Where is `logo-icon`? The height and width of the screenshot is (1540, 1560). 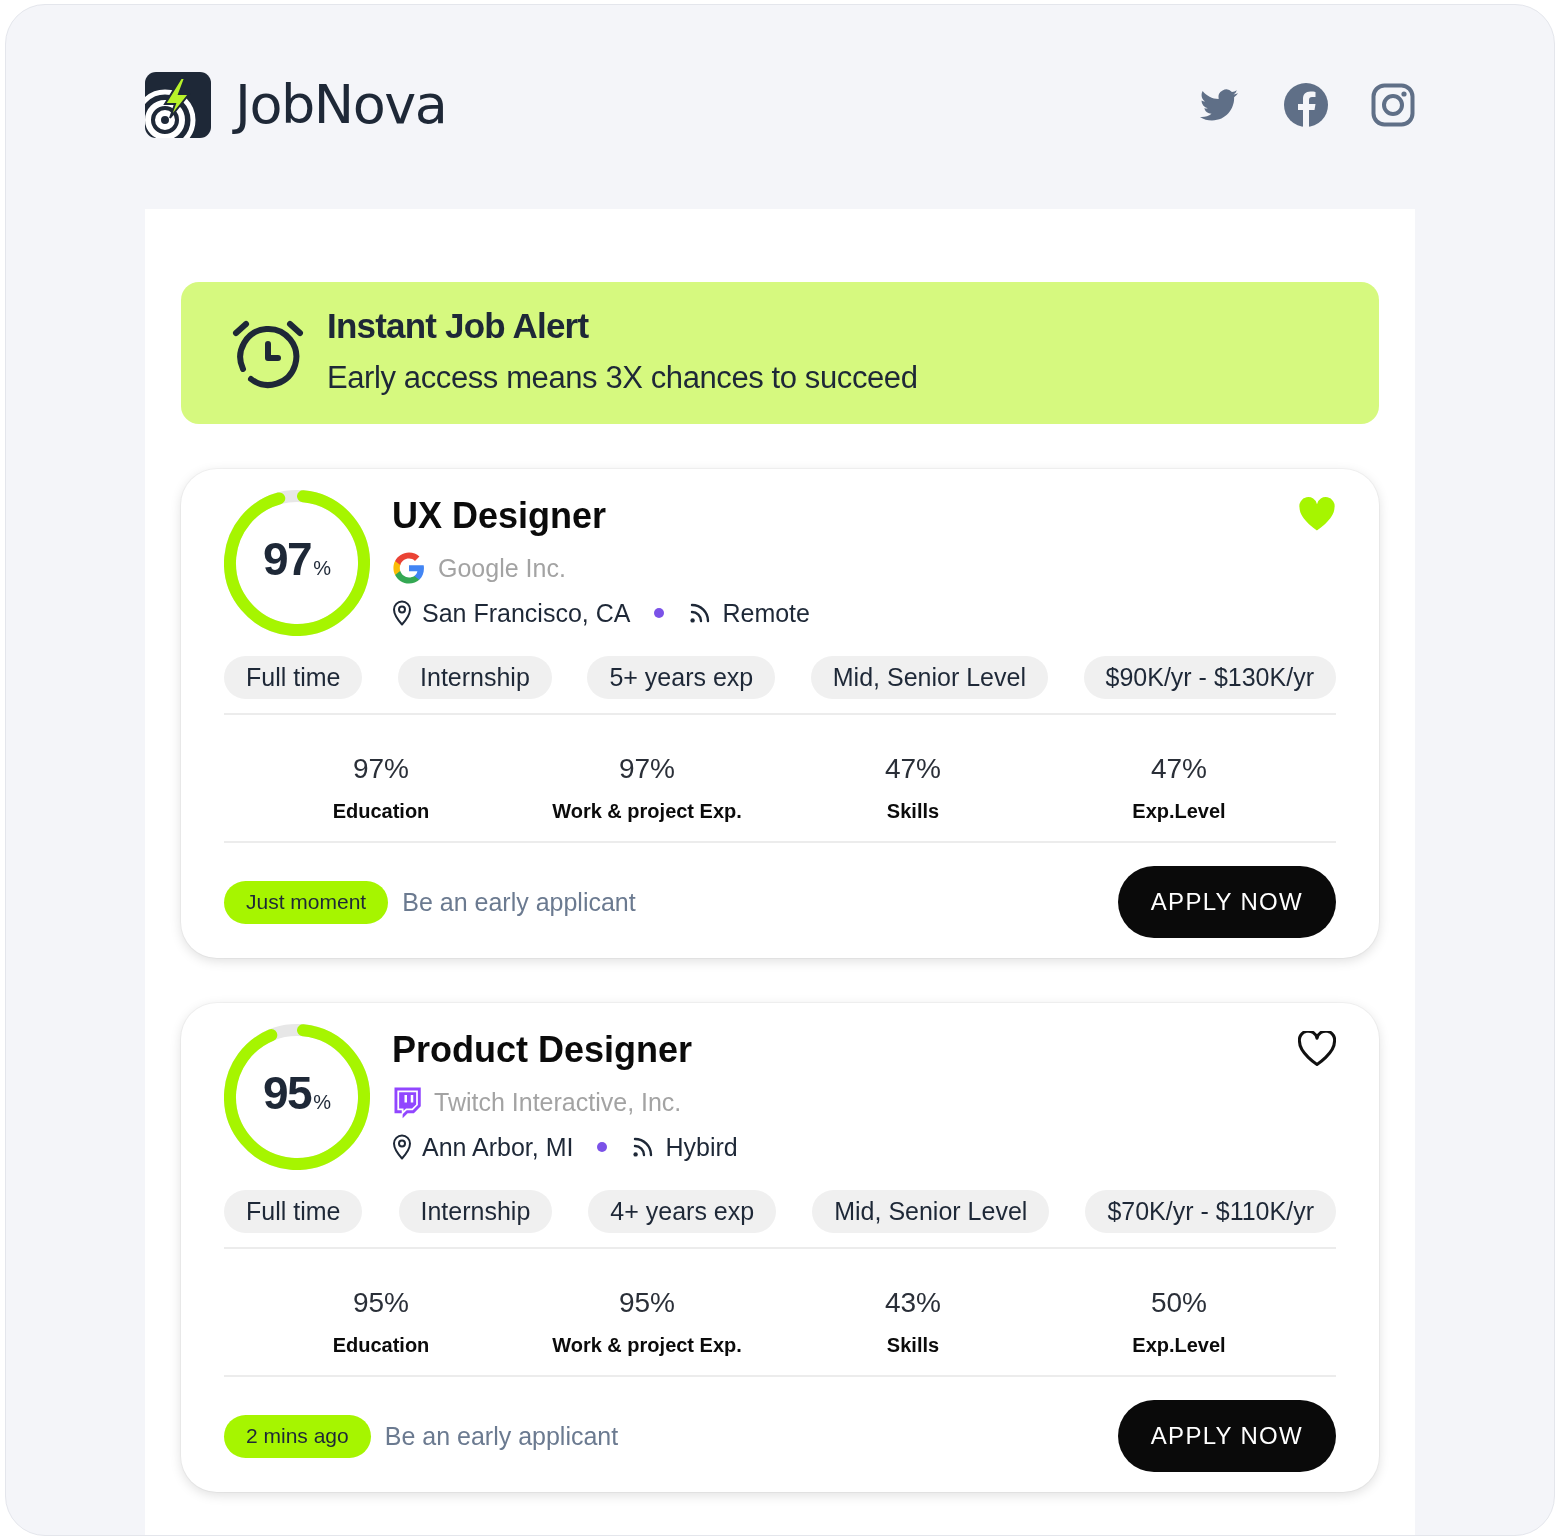 logo-icon is located at coordinates (178, 105).